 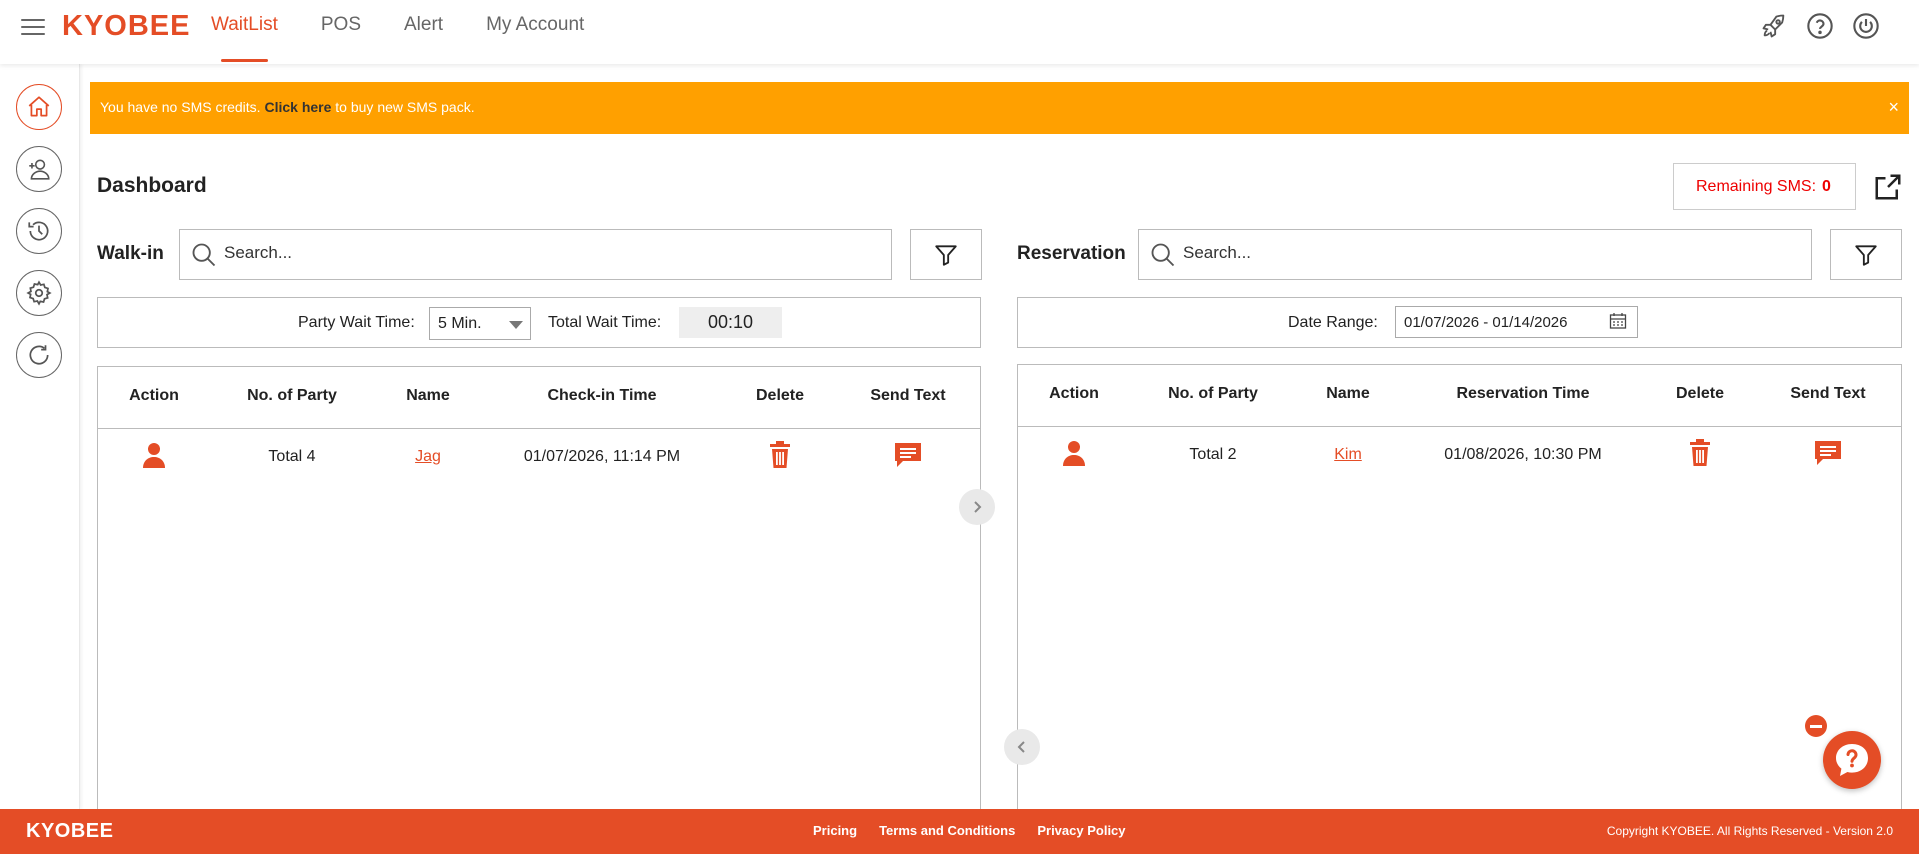 What do you see at coordinates (1333, 322) in the screenshot?
I see `date-range-label: Date Range:` at bounding box center [1333, 322].